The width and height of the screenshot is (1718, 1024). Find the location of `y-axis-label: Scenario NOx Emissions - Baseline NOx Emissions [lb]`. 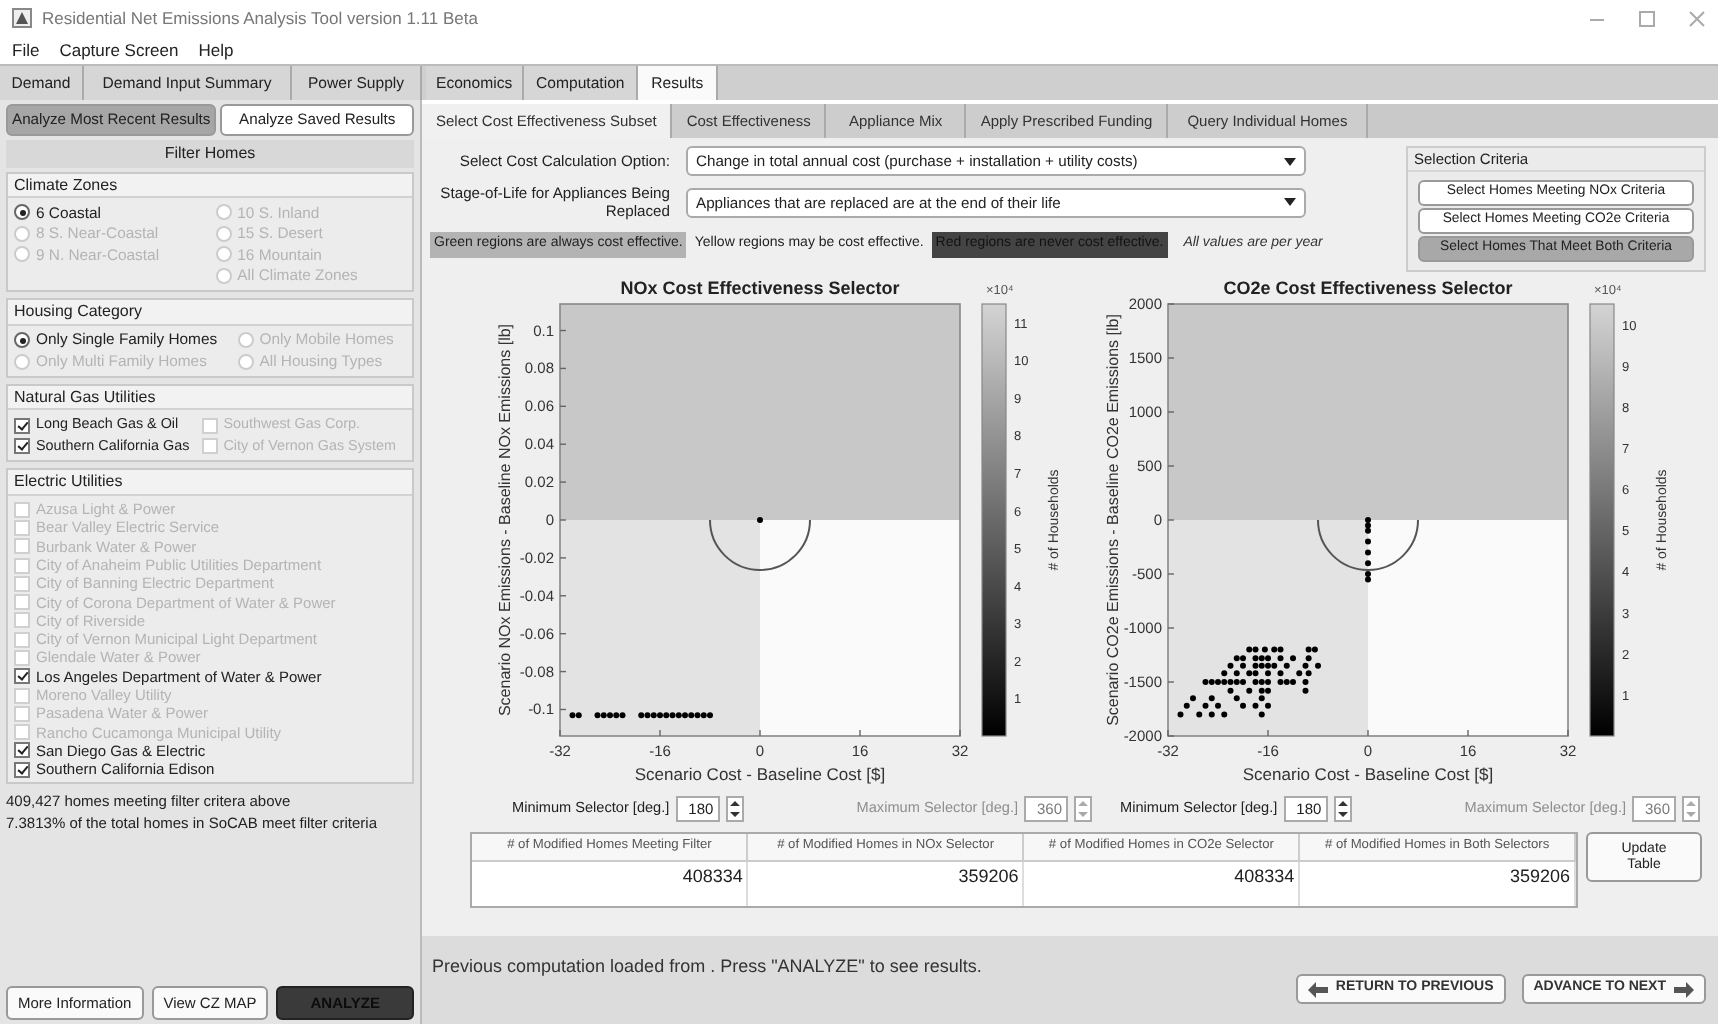

y-axis-label: Scenario NOx Emissions - Baseline NOx Emissions [lb] is located at coordinates (505, 520).